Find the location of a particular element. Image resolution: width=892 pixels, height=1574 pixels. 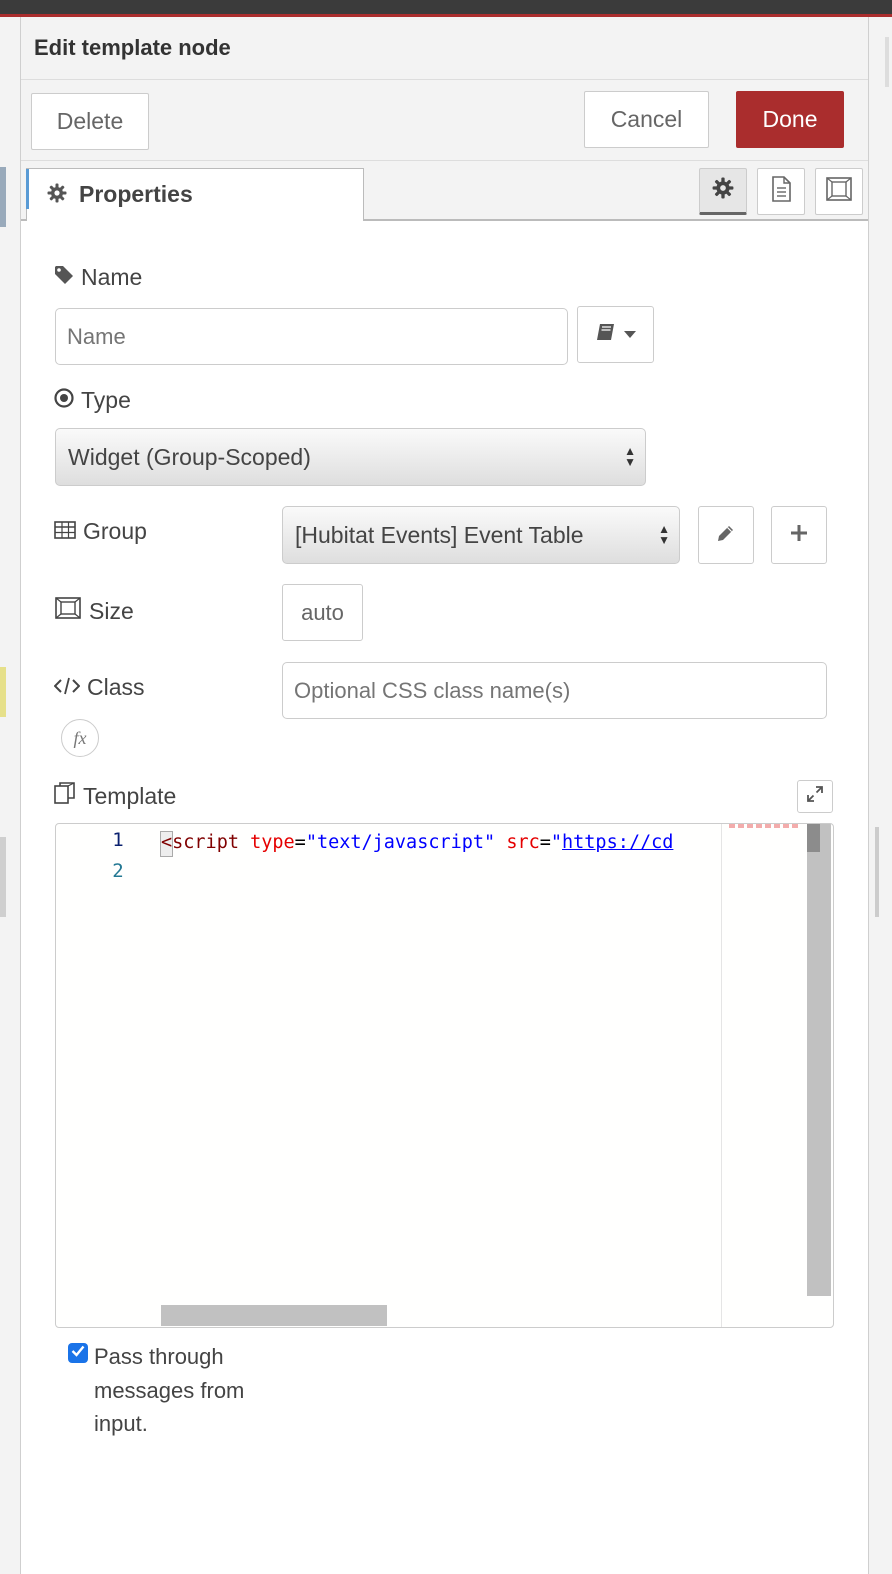

name-input is located at coordinates (311, 336).